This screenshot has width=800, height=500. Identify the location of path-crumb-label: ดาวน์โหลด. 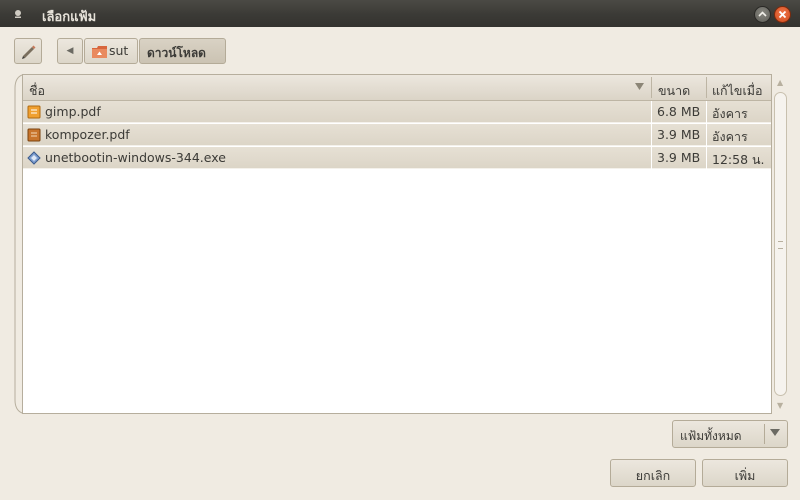
(176, 53).